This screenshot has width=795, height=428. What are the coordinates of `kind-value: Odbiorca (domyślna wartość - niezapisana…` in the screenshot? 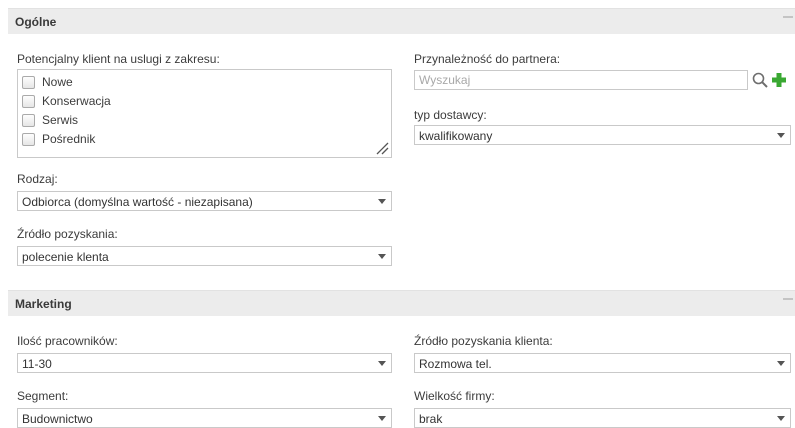 It's located at (137, 202).